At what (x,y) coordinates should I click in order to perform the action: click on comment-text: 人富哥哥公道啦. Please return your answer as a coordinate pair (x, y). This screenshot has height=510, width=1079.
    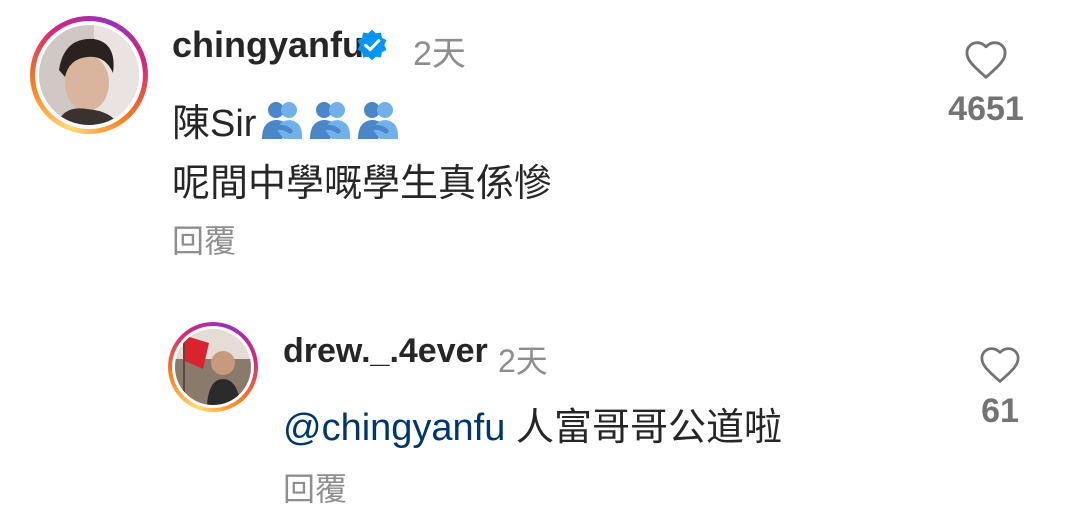
    Looking at the image, I should click on (643, 428).